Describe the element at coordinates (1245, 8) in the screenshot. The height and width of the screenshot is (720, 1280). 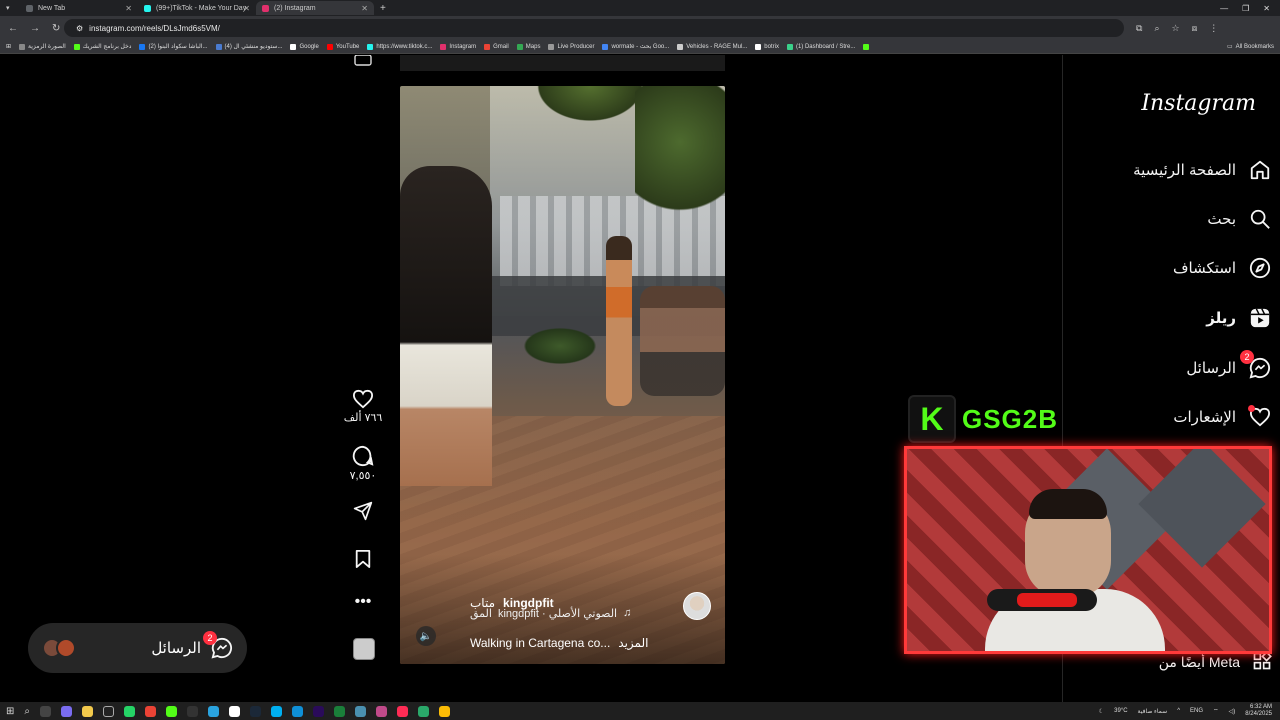
I see `restore-icon: ❐` at that location.